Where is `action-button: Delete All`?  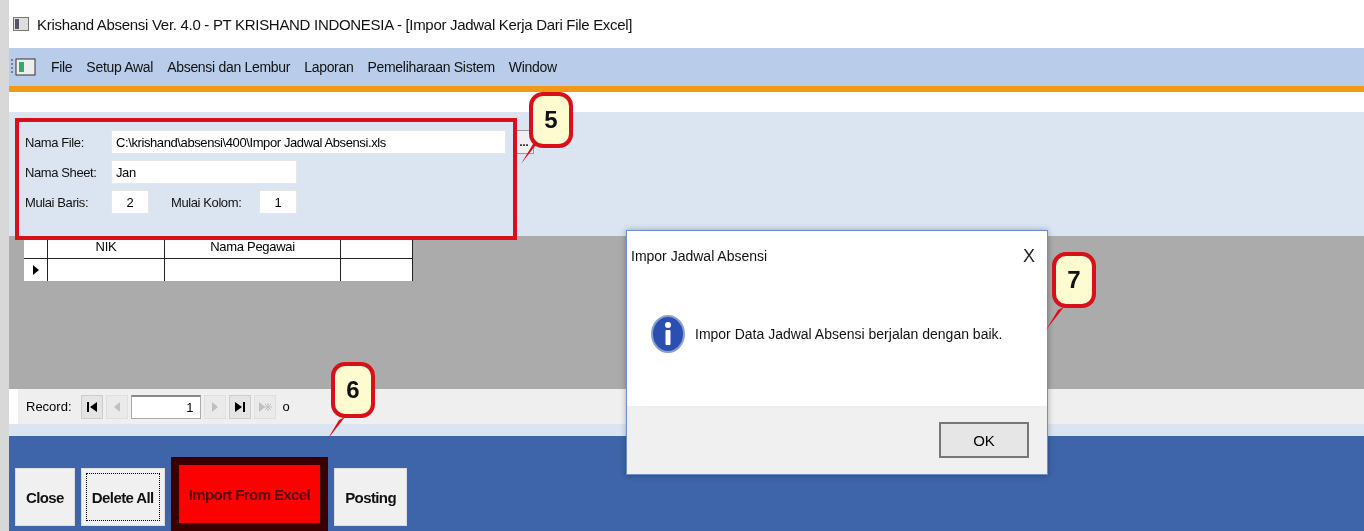
action-button: Delete All is located at coordinates (122, 497).